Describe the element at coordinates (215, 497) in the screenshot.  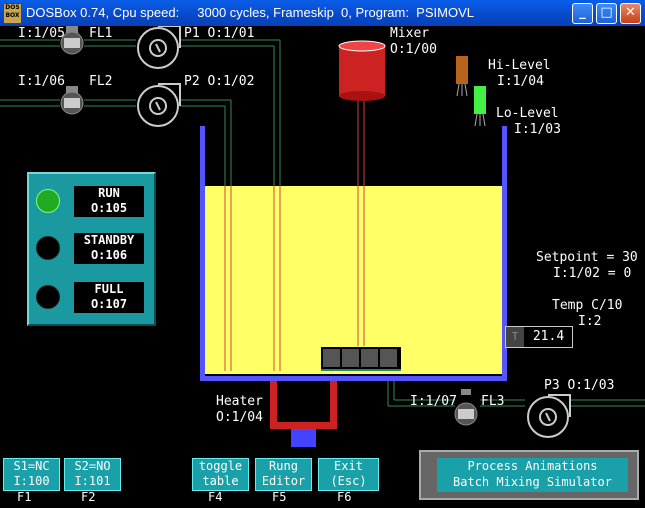
I see `f4-key-label: F4` at that location.